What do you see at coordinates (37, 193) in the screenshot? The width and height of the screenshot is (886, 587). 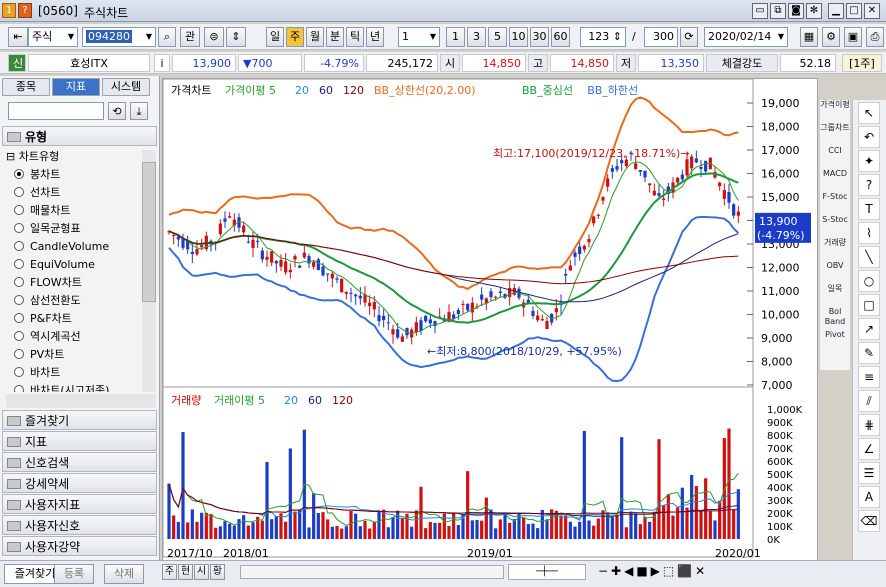 I see `chart-type-item: 선차트` at bounding box center [37, 193].